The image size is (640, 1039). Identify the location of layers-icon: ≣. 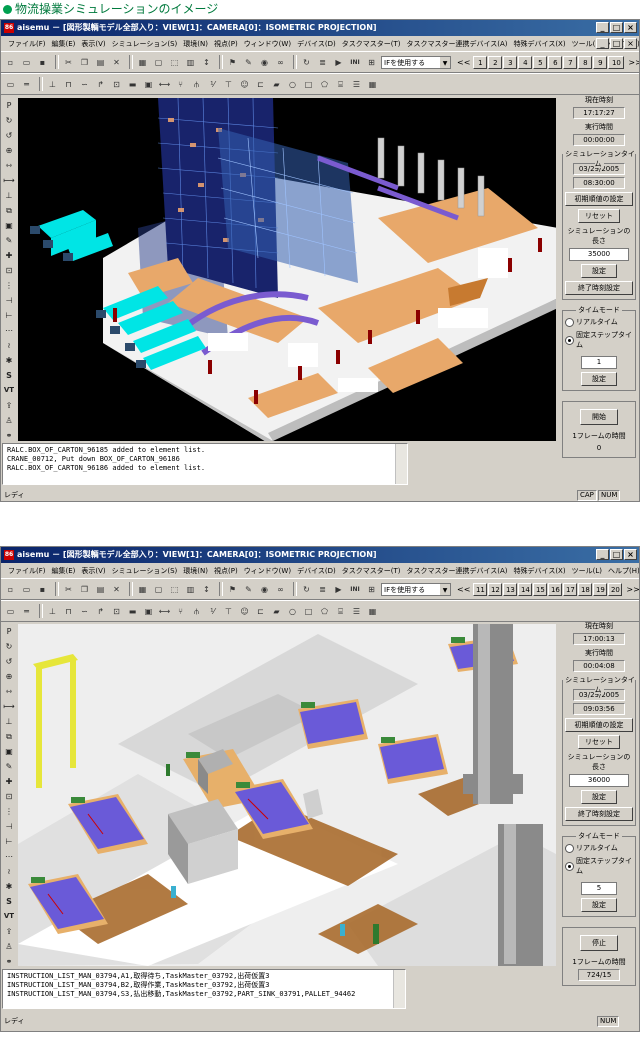
(322, 589).